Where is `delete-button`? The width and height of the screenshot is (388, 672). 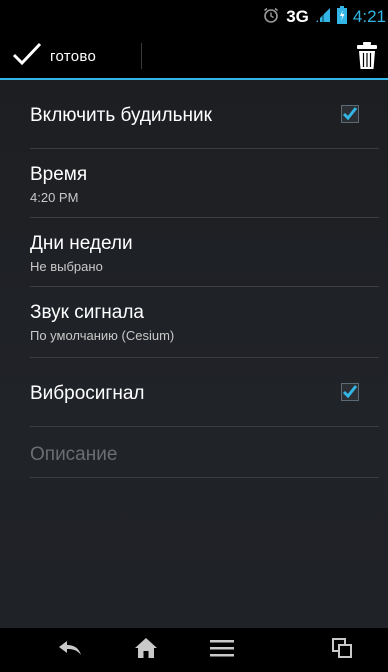
delete-button is located at coordinates (367, 56).